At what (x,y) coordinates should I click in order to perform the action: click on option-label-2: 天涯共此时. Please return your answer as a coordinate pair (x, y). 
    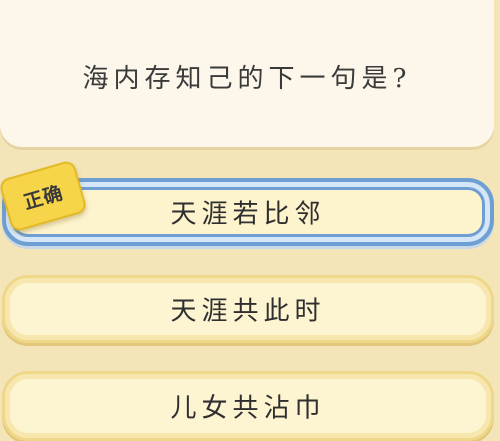
    Looking at the image, I should click on (248, 311).